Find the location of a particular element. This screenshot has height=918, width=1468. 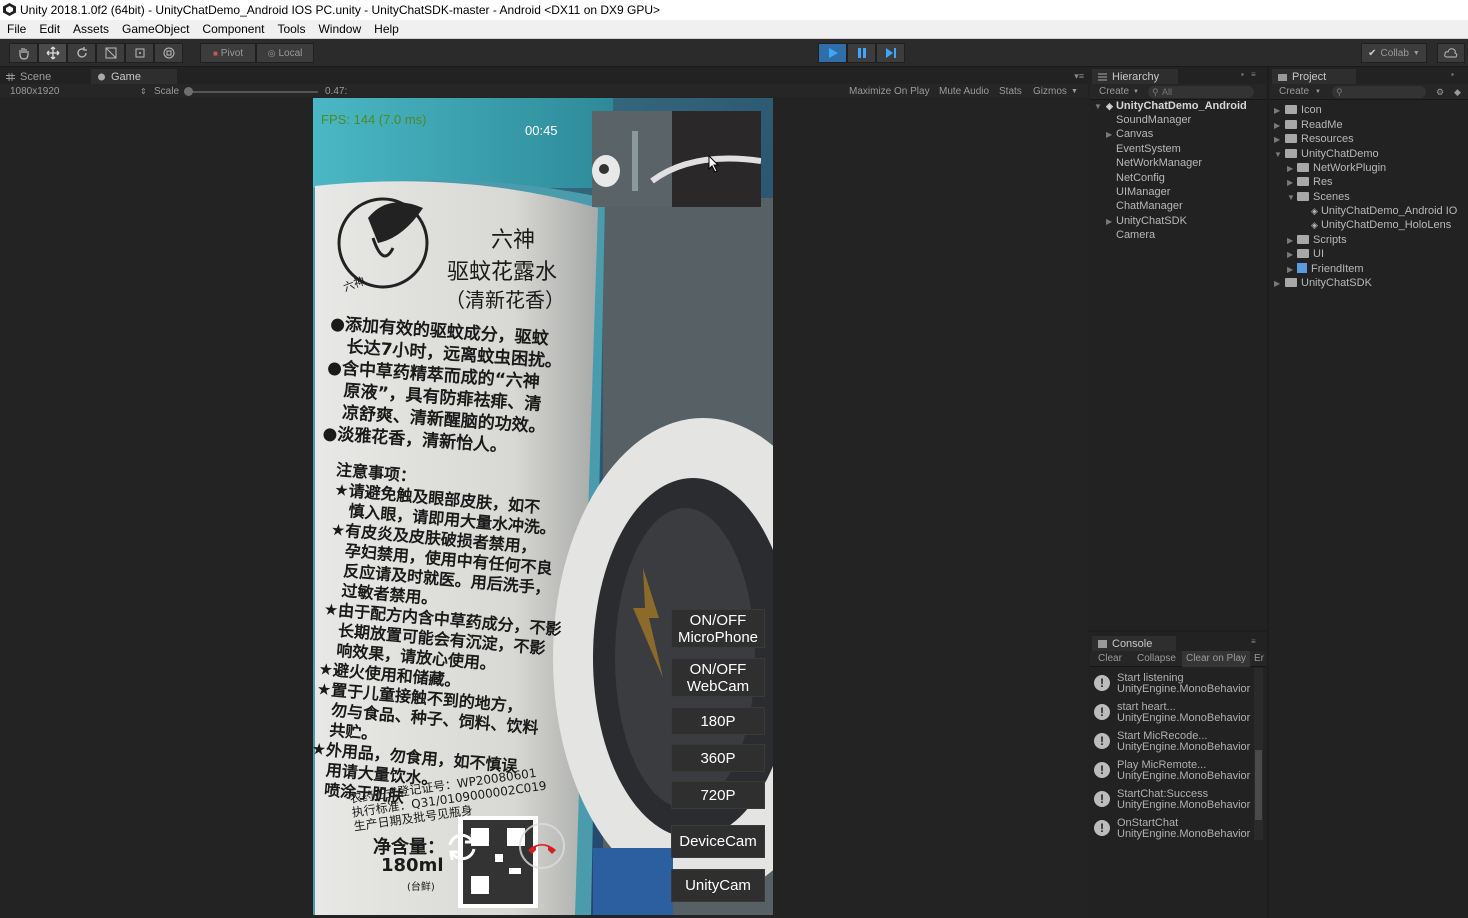

console-clear-on-play-button: Clear on Play is located at coordinates (1216, 659).